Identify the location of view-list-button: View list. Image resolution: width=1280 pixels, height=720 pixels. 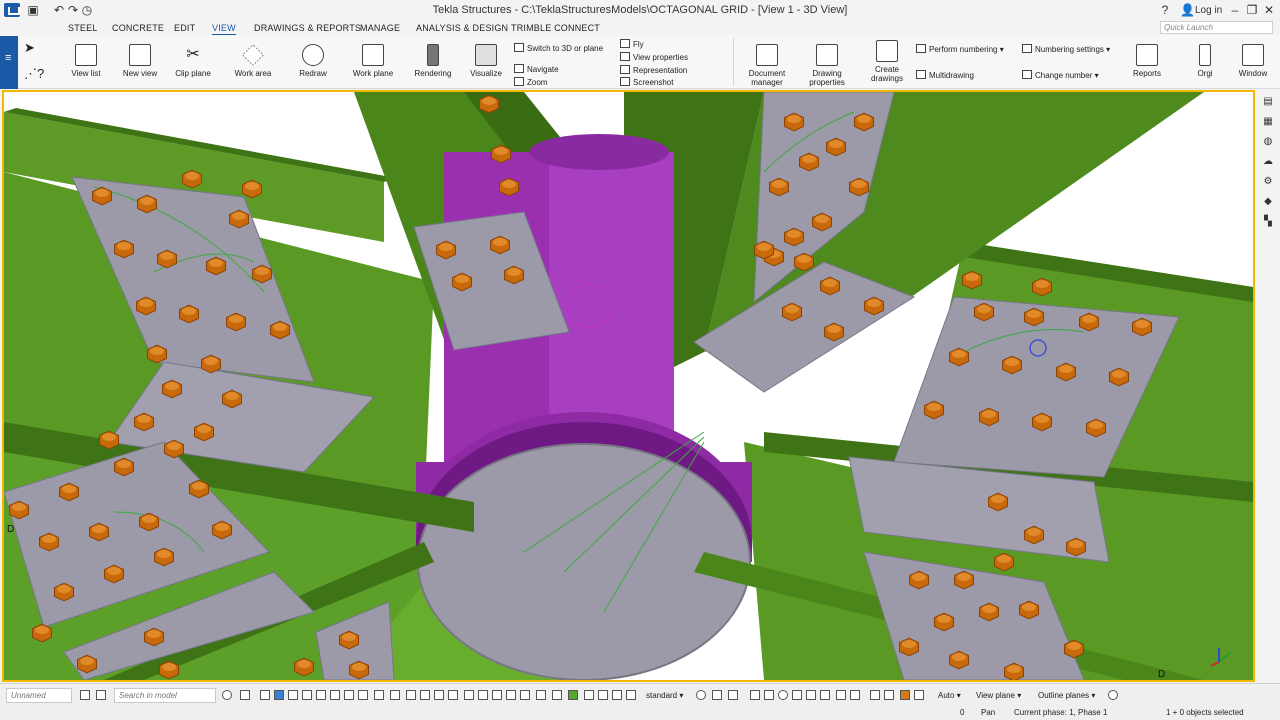
(86, 61).